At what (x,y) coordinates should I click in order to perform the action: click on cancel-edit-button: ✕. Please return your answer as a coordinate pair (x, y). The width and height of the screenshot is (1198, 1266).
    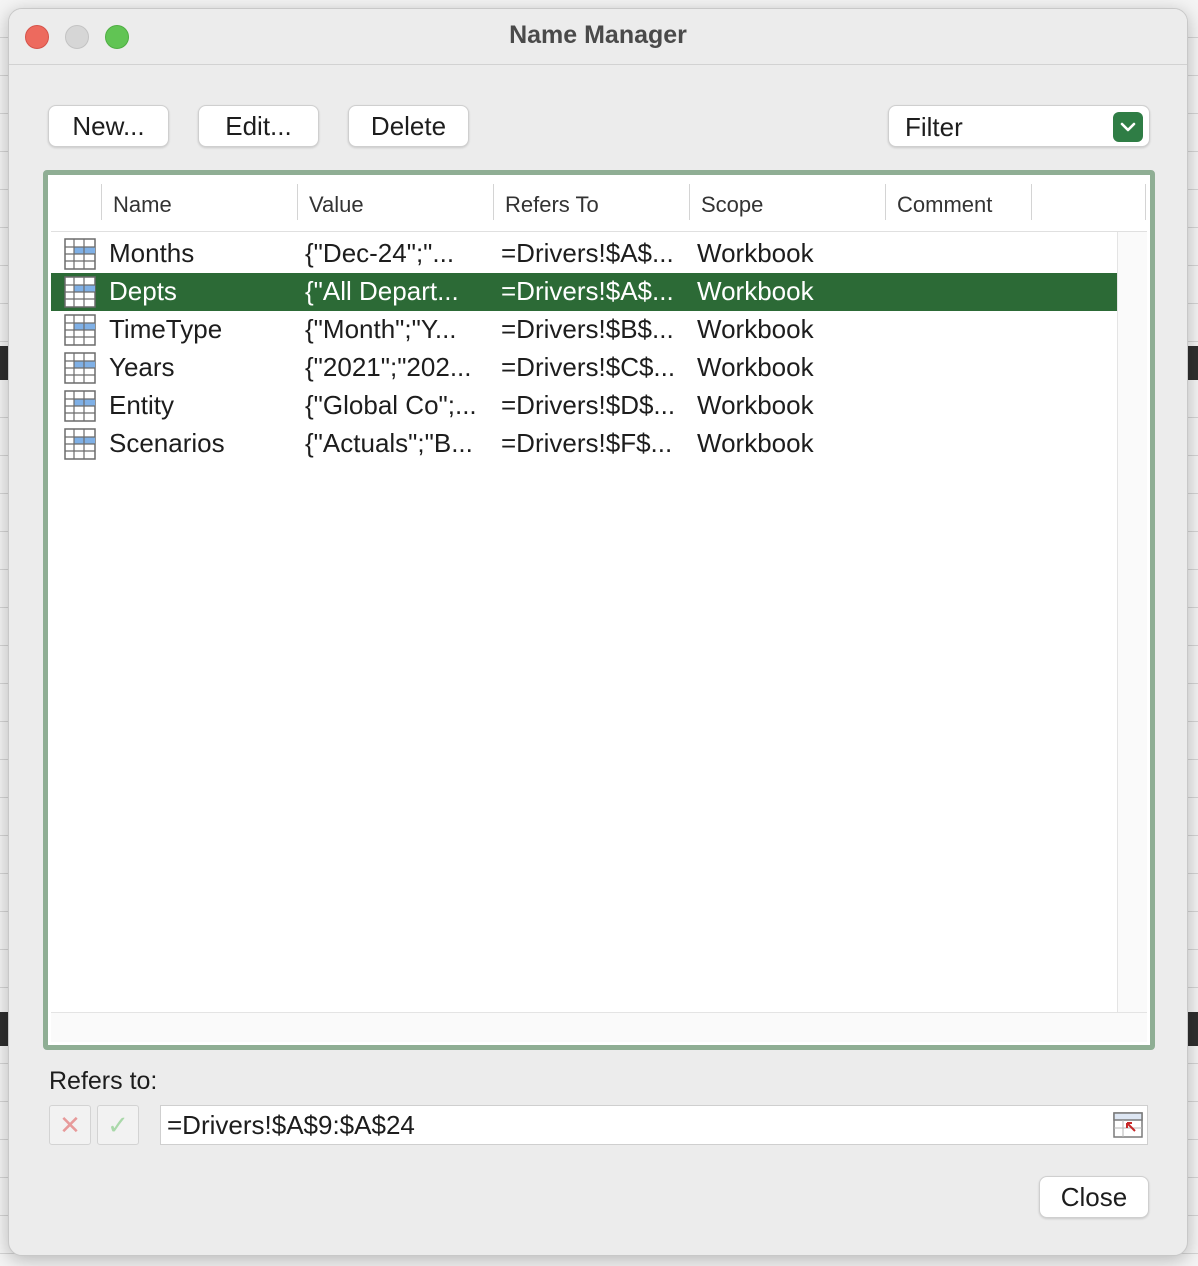
    Looking at the image, I should click on (70, 1125).